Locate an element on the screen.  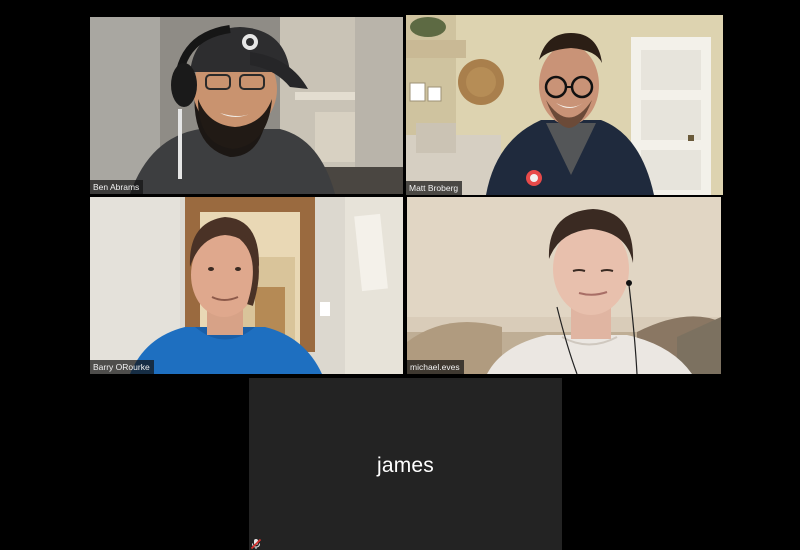
participant-display-name: james is located at coordinates (405, 465).